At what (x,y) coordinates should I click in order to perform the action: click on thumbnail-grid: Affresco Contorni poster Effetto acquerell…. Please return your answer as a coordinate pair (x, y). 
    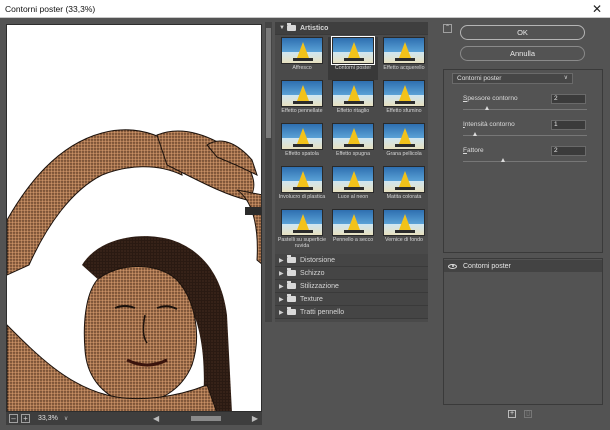
    Looking at the image, I should click on (351, 144).